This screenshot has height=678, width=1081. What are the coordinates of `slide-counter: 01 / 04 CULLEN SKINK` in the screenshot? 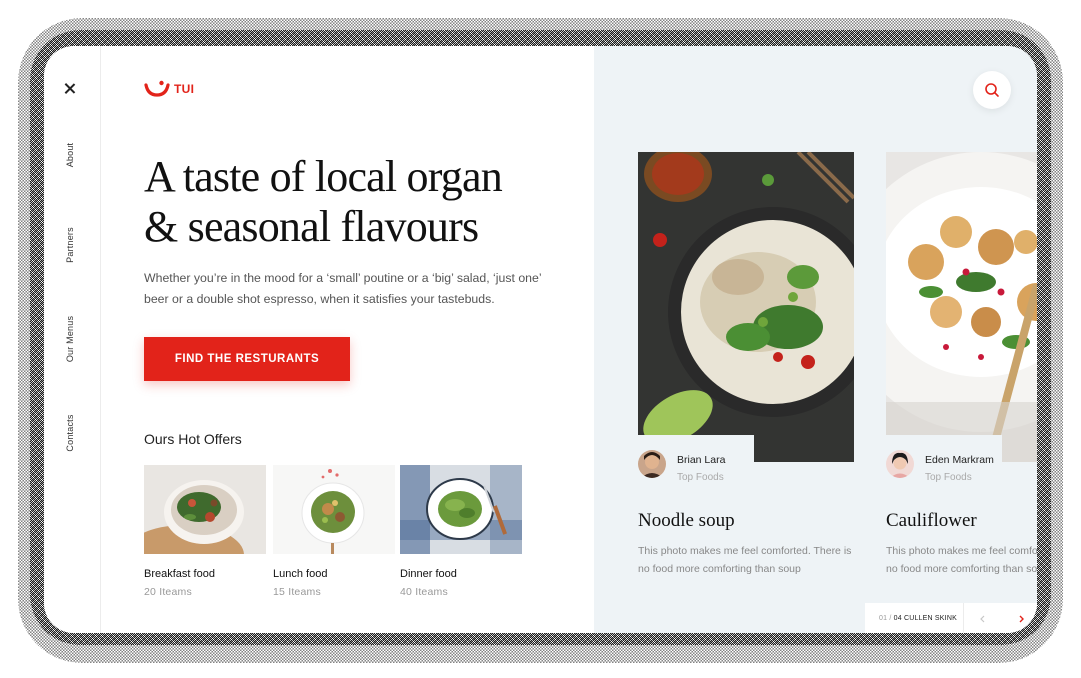 It's located at (911, 618).